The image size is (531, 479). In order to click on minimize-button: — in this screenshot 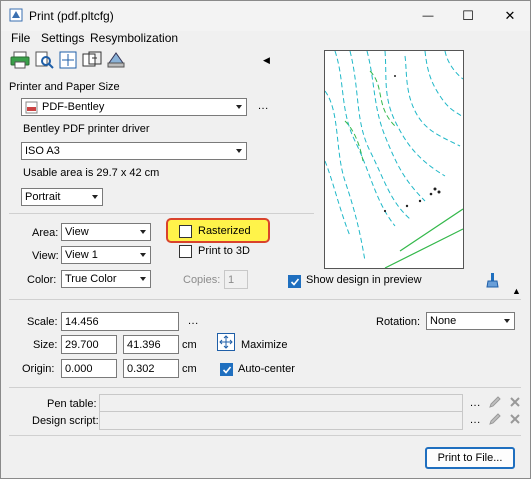, I will do `click(428, 16)`.